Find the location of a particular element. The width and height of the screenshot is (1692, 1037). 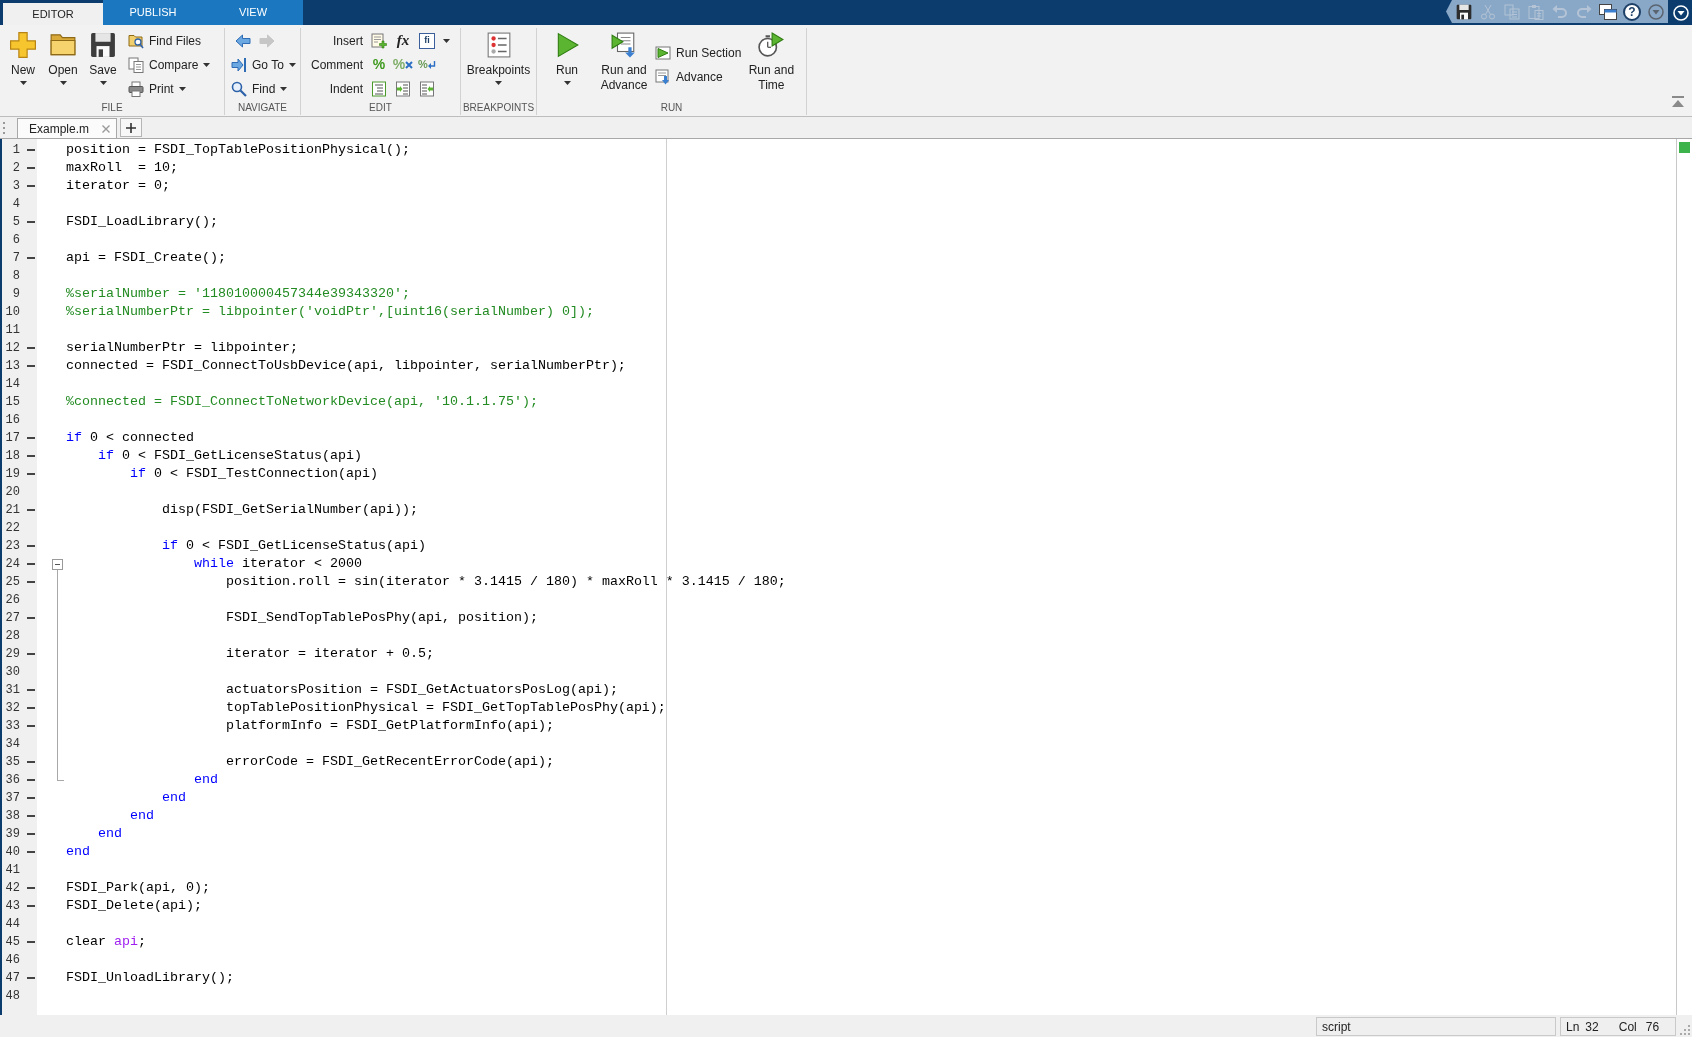

file-type-status: script is located at coordinates (1436, 1026).